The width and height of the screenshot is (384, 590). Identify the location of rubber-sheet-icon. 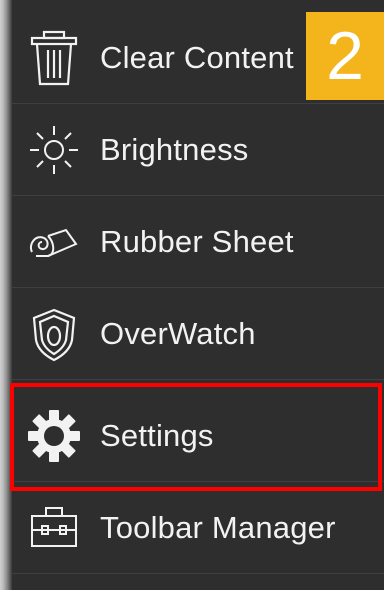
(54, 242).